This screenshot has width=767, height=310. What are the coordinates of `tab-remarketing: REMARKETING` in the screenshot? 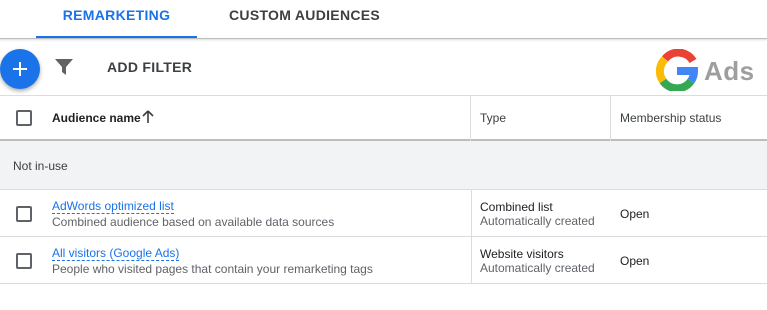 It's located at (116, 19).